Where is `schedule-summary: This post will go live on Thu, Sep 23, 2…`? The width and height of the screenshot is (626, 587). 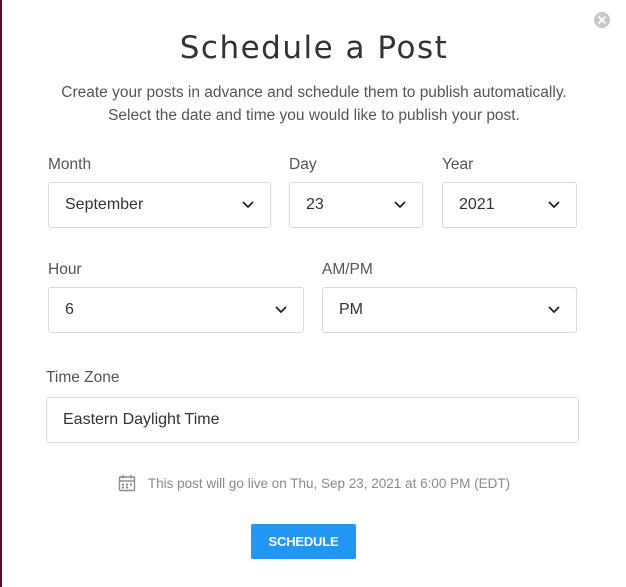 schedule-summary: This post will go live on Thu, Sep 23, 2… is located at coordinates (314, 483).